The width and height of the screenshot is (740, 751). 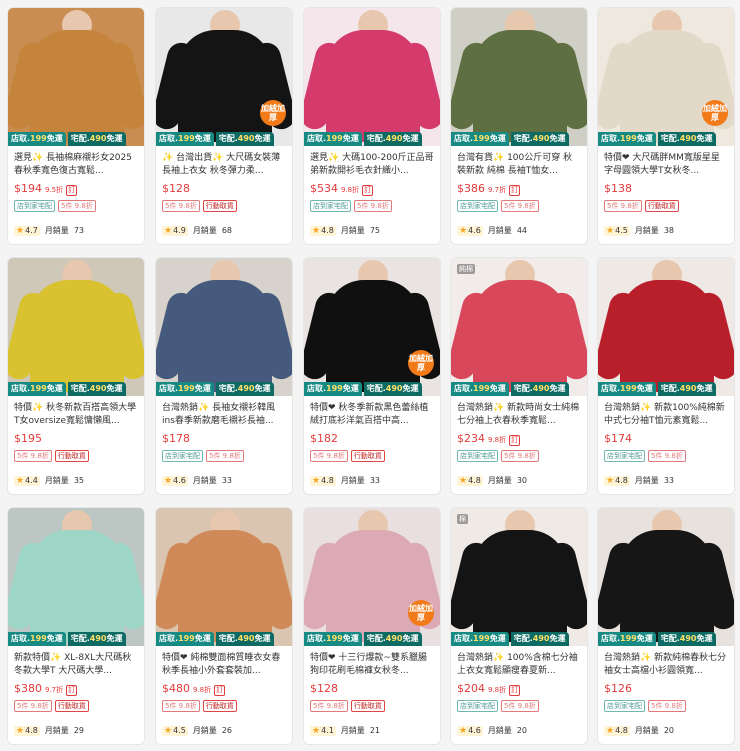 What do you see at coordinates (220, 690) in the screenshot?
I see `coupon-icon: 訂` at bounding box center [220, 690].